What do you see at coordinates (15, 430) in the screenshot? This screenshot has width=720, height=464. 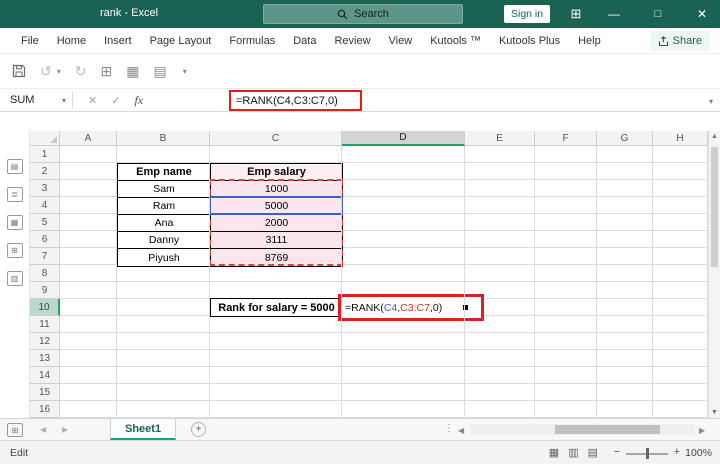 I see `pane-toggle-icon: ⊞` at bounding box center [15, 430].